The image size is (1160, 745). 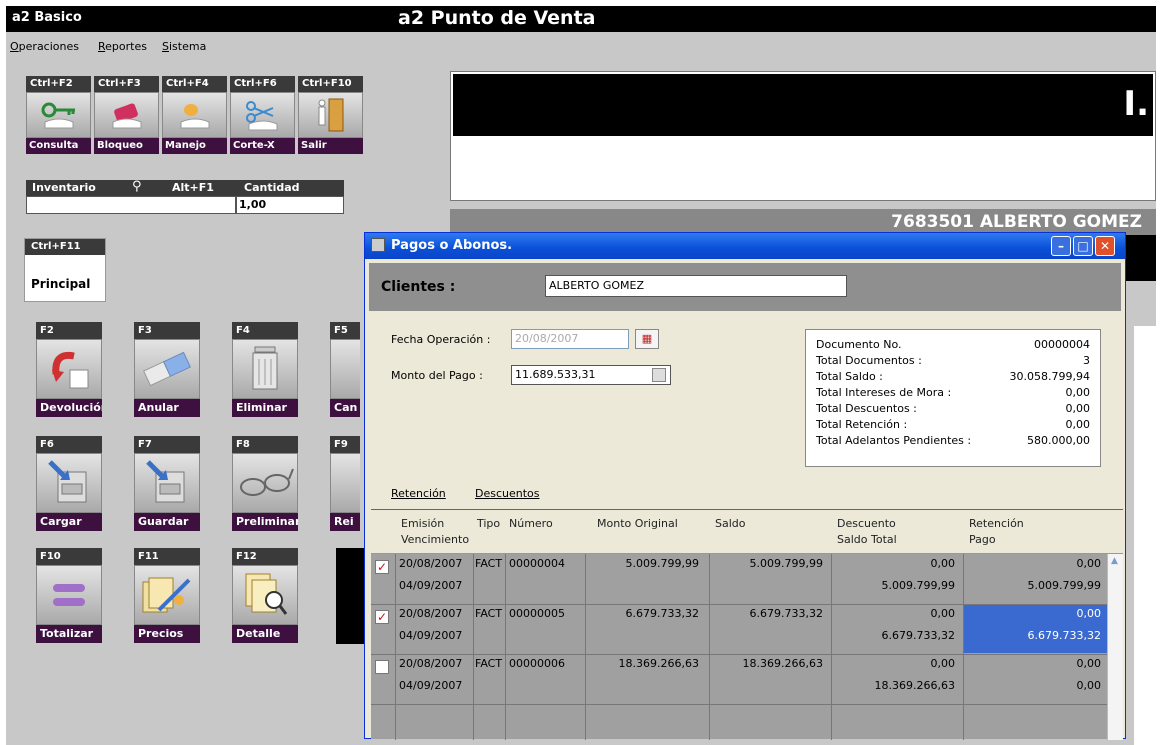 What do you see at coordinates (69, 371) in the screenshot?
I see `devolucion-button: F2 Devolución` at bounding box center [69, 371].